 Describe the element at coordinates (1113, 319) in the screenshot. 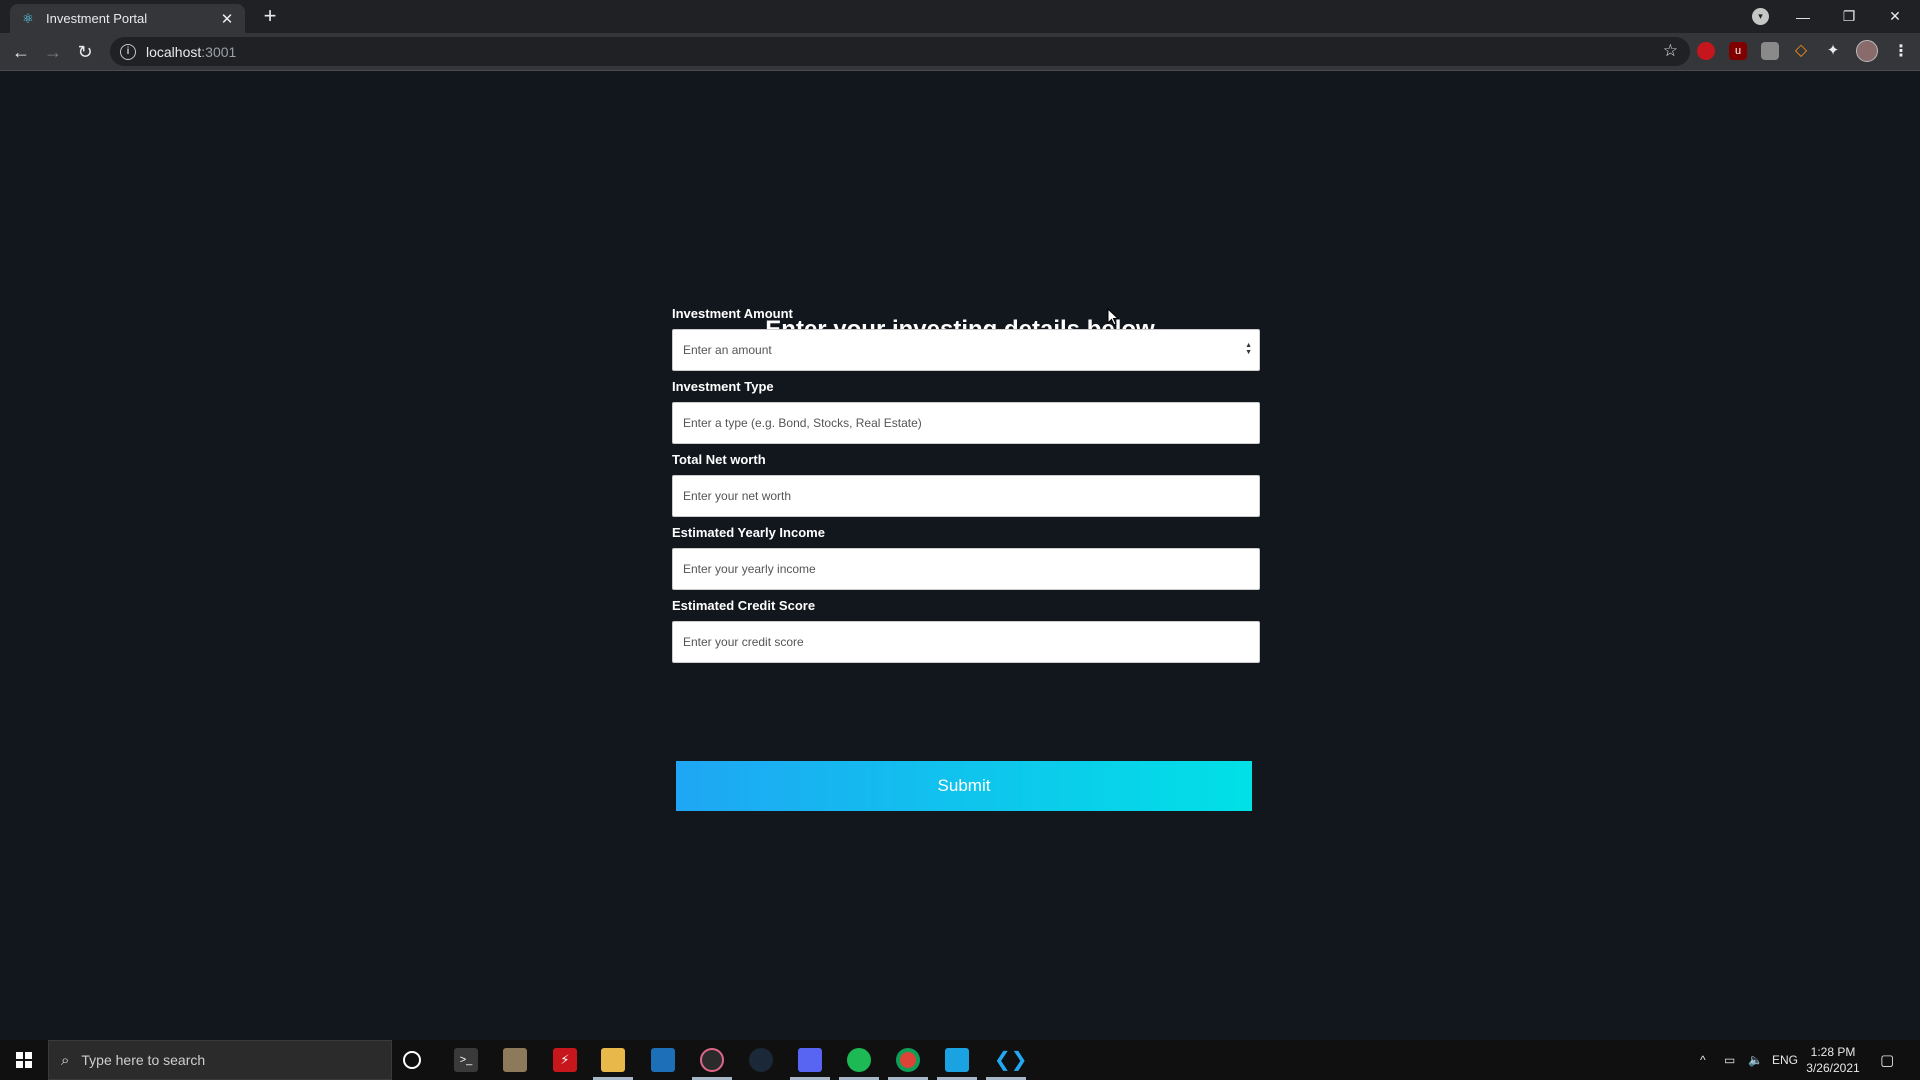

I see `mouse-pointer-icon` at that location.